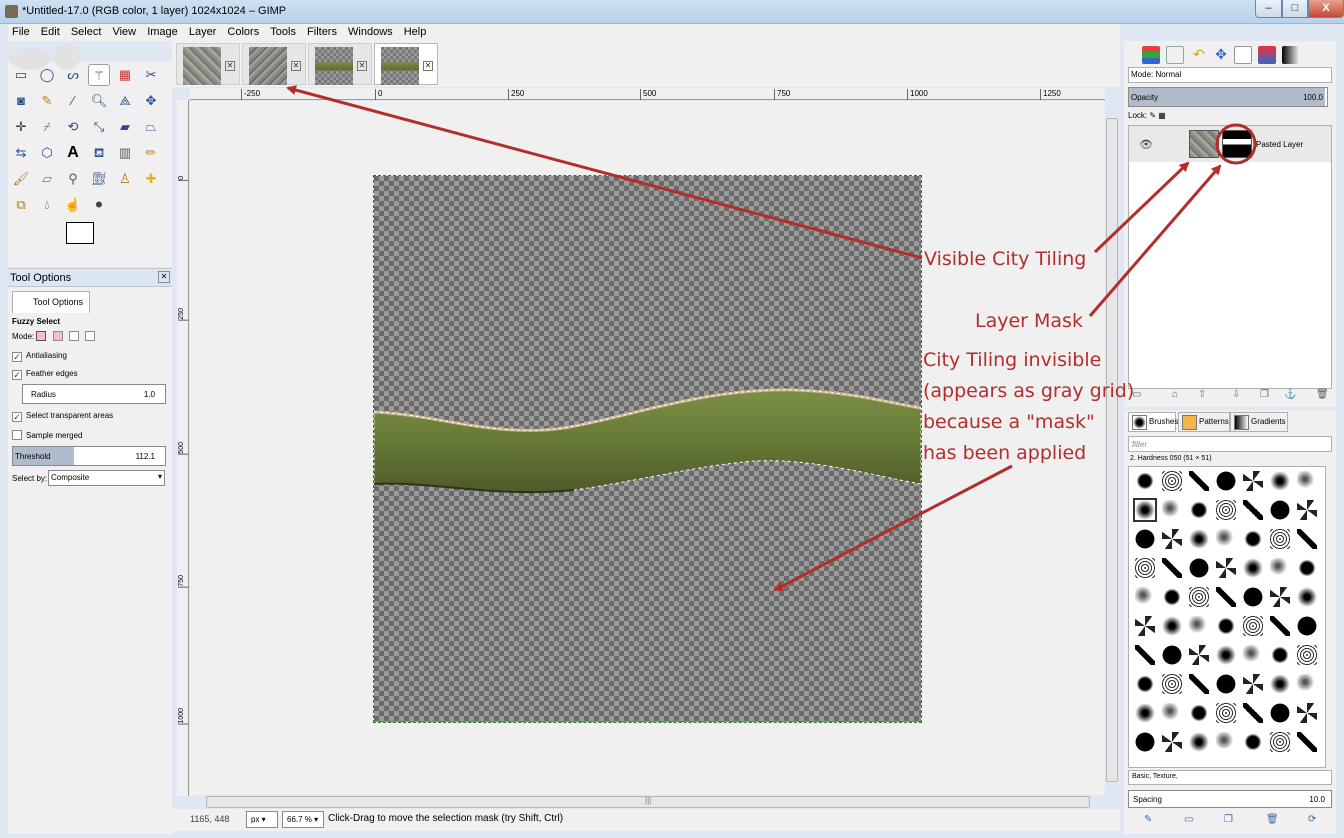 This screenshot has width=1344, height=838. Describe the element at coordinates (99, 179) in the screenshot. I see `ink-icon: ⛽︎` at that location.